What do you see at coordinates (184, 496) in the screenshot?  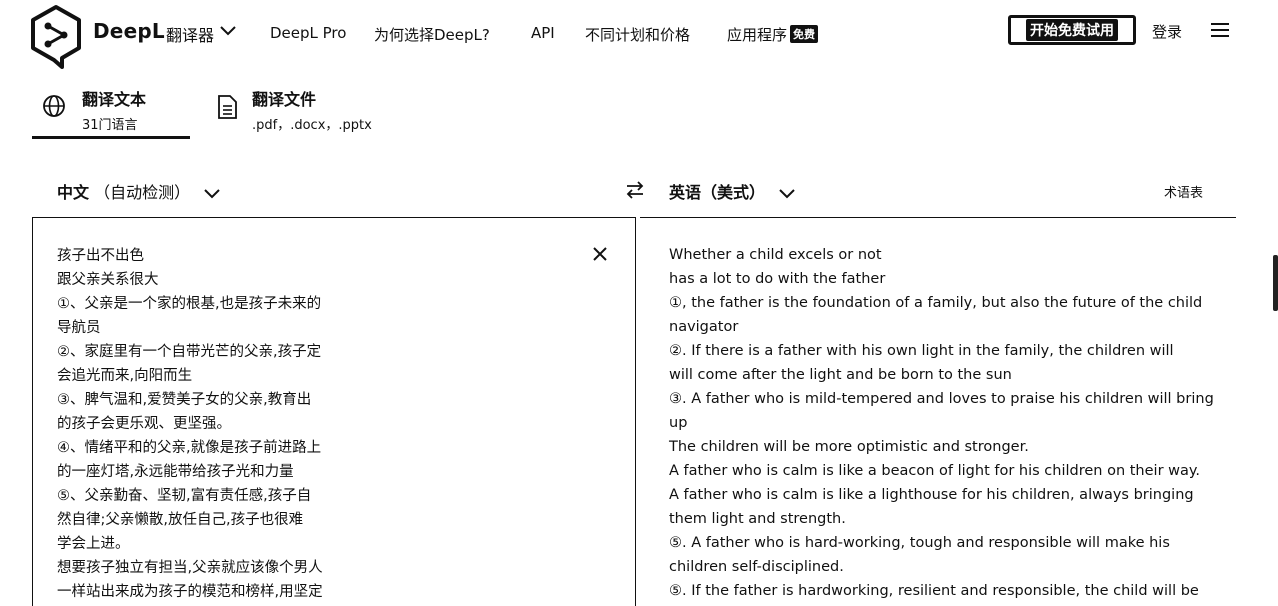 I see `source-text-line: ⑤、父亲勤奋、坚韧,富有责任感,孩子自` at bounding box center [184, 496].